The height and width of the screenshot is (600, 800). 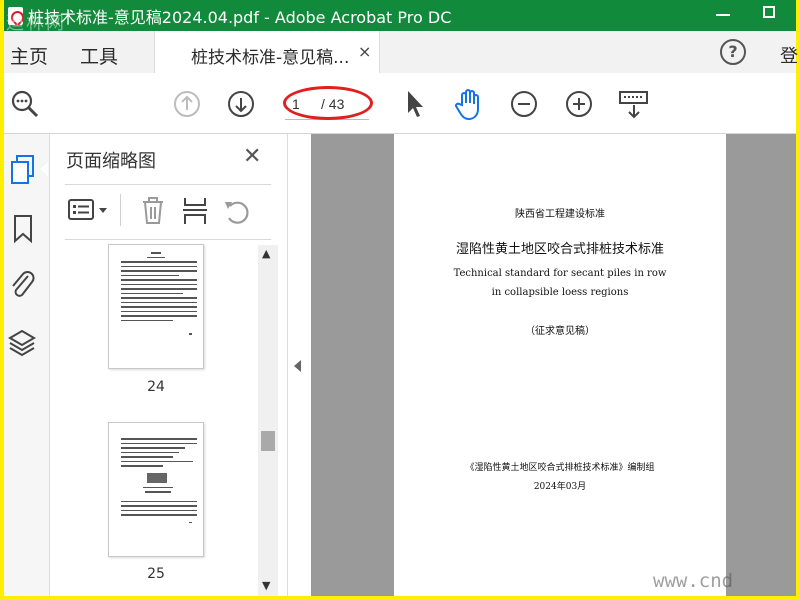 I want to click on doc-draft-label: （征求意见稿）, so click(x=560, y=331).